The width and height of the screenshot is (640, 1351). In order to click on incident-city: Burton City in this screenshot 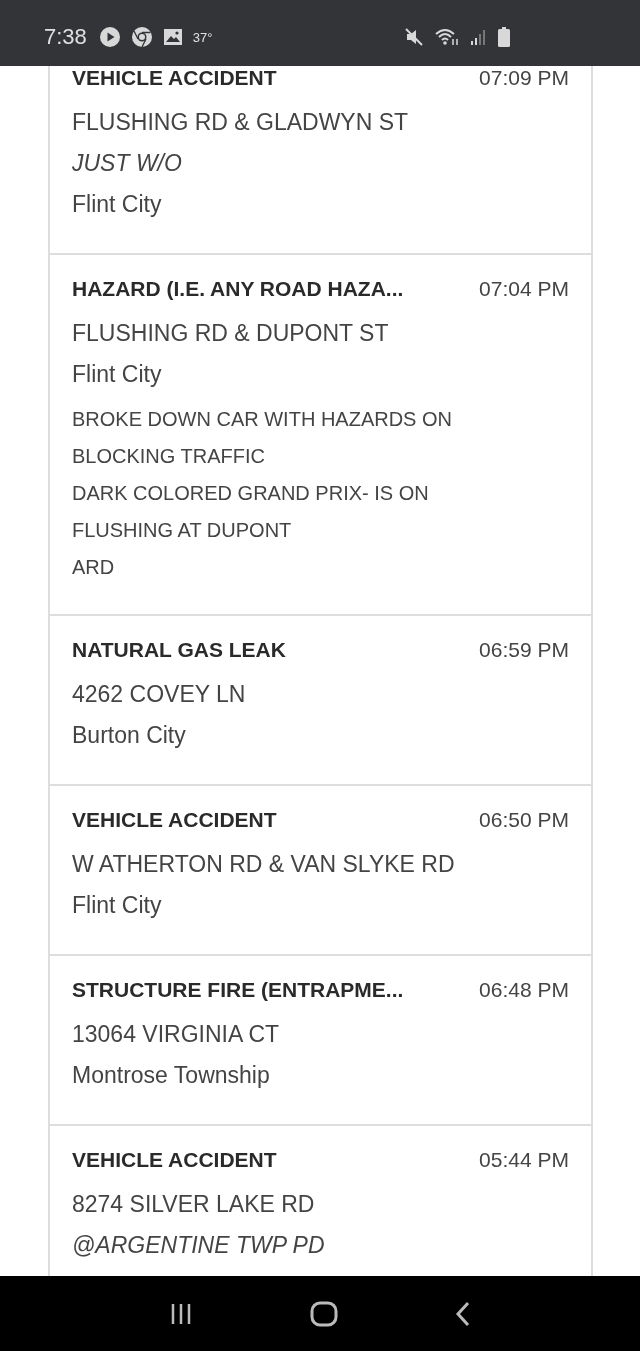, I will do `click(129, 735)`.